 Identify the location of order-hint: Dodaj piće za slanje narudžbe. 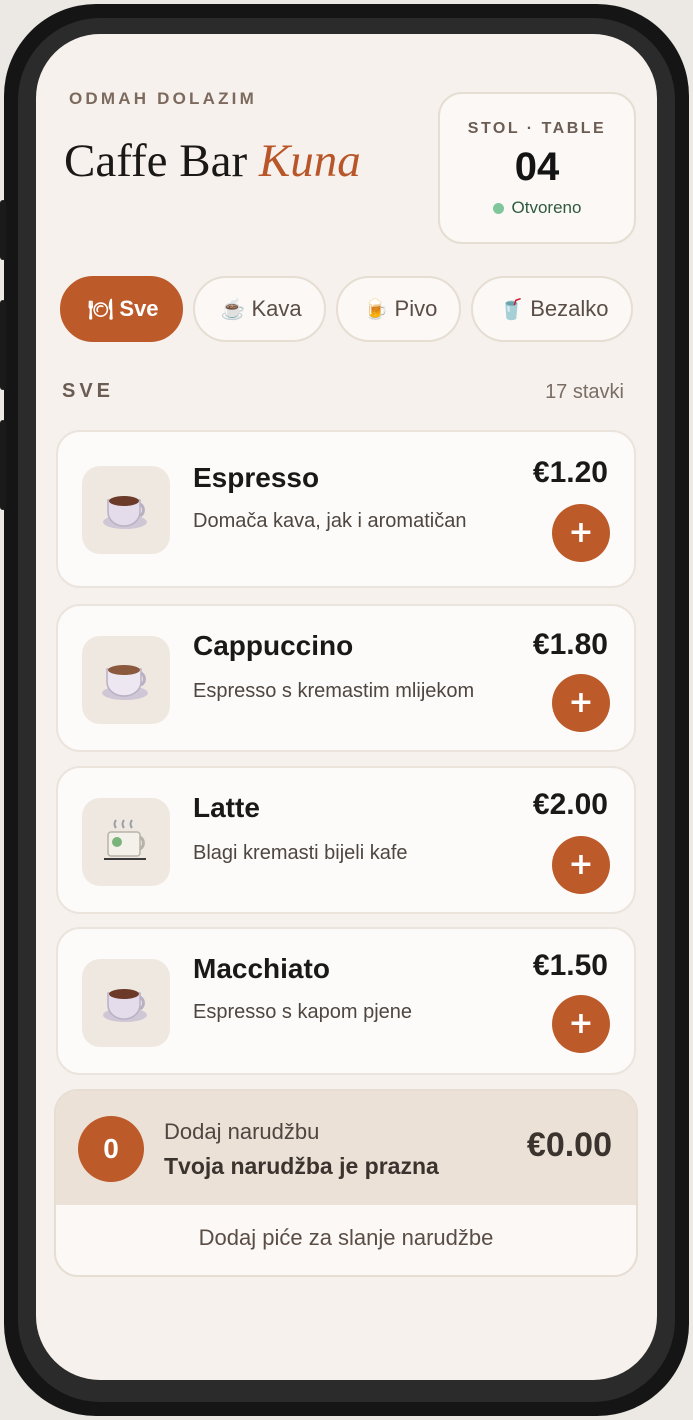
(346, 1237).